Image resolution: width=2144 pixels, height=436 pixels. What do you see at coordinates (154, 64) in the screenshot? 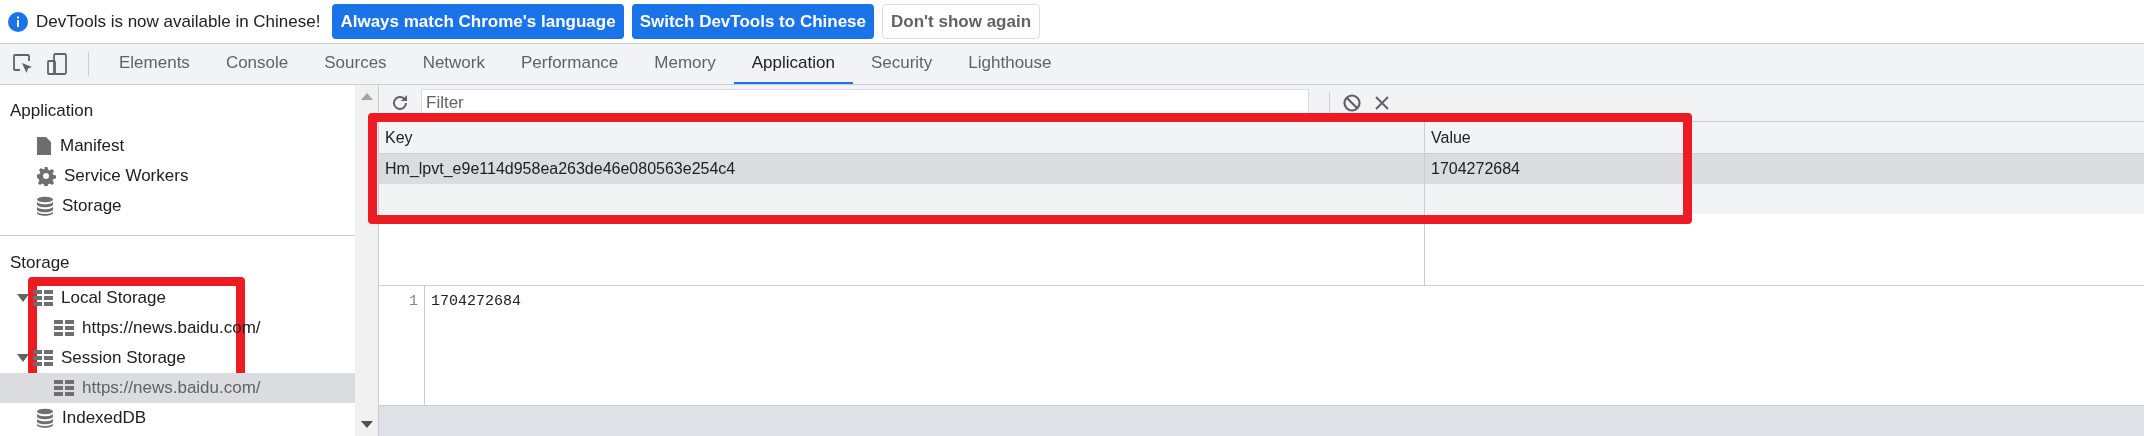
I see `panel-tab: Elements` at bounding box center [154, 64].